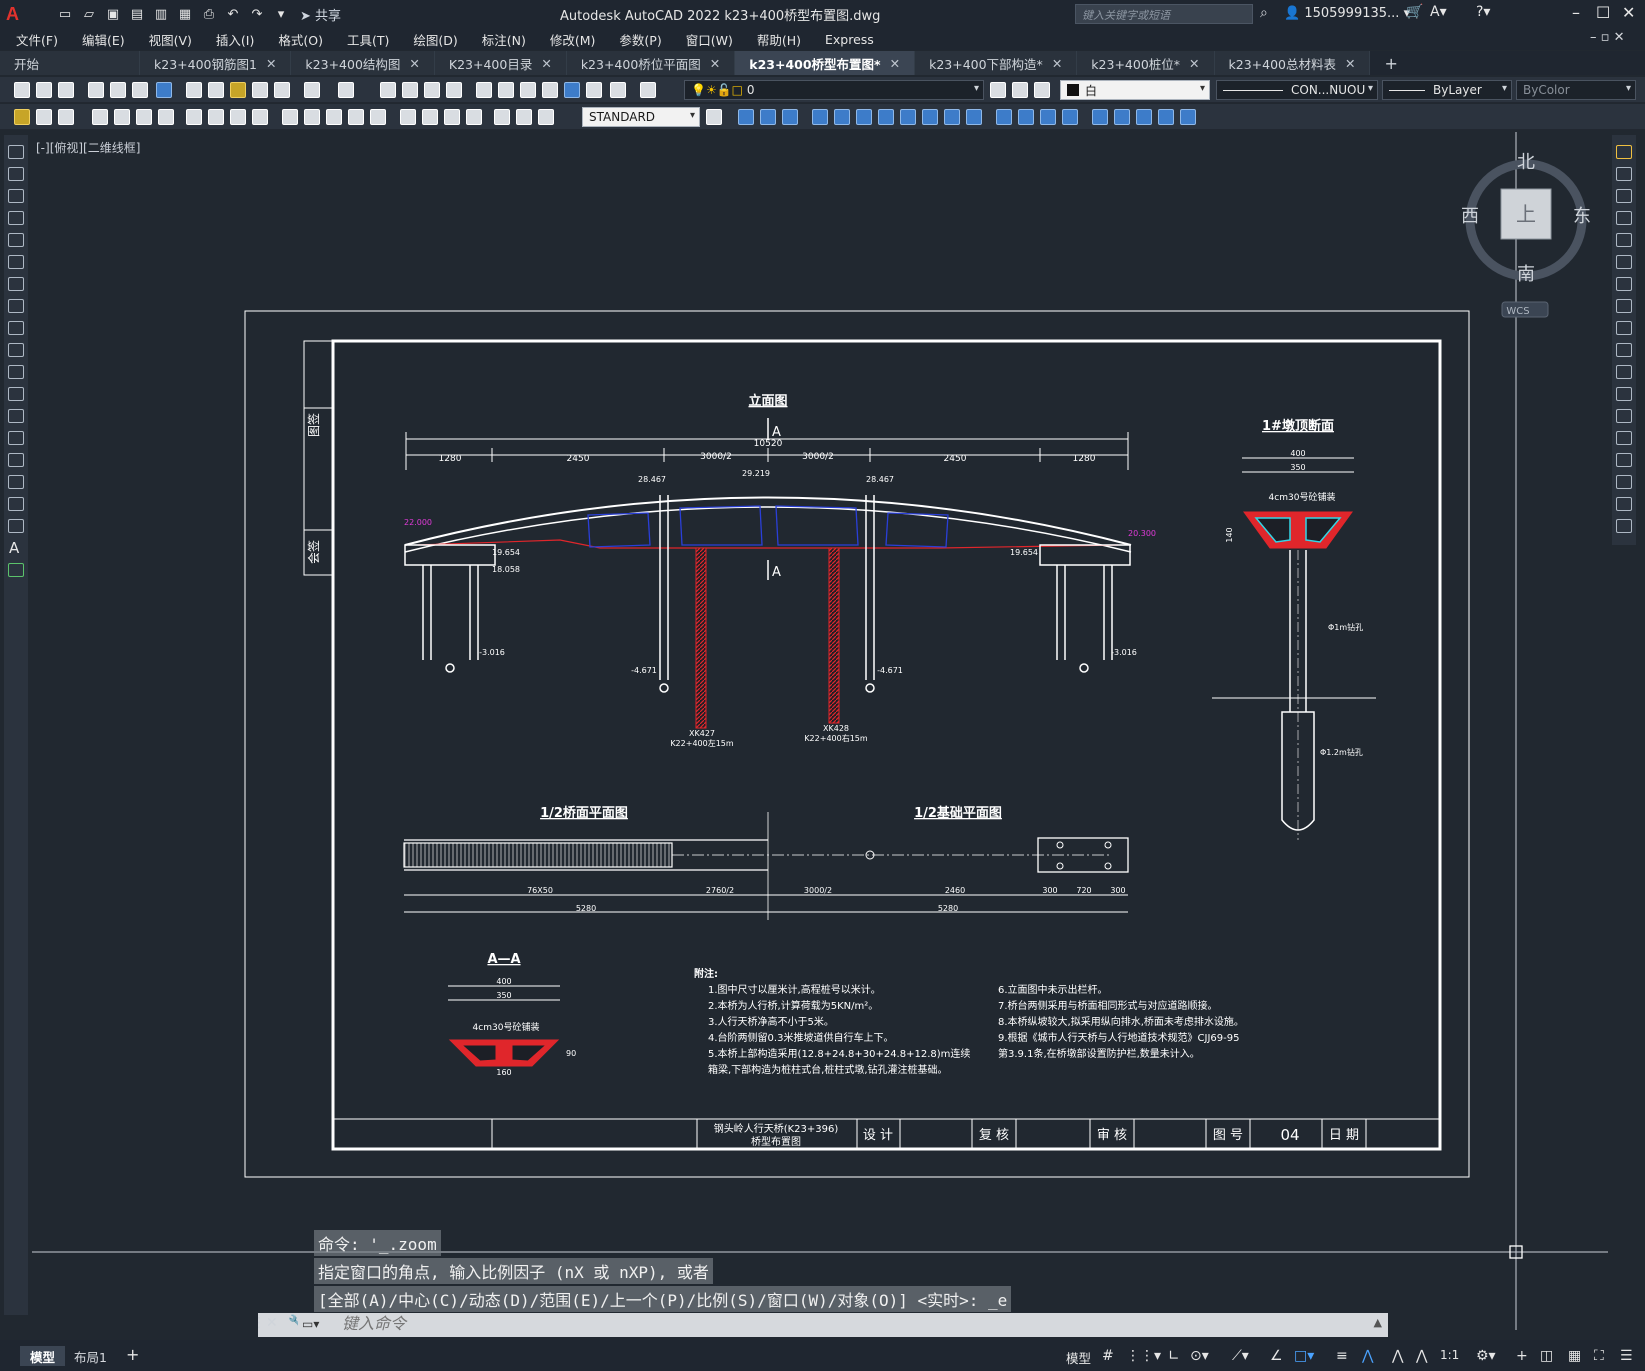  What do you see at coordinates (282, 90) in the screenshot?
I see `brush-icon` at bounding box center [282, 90].